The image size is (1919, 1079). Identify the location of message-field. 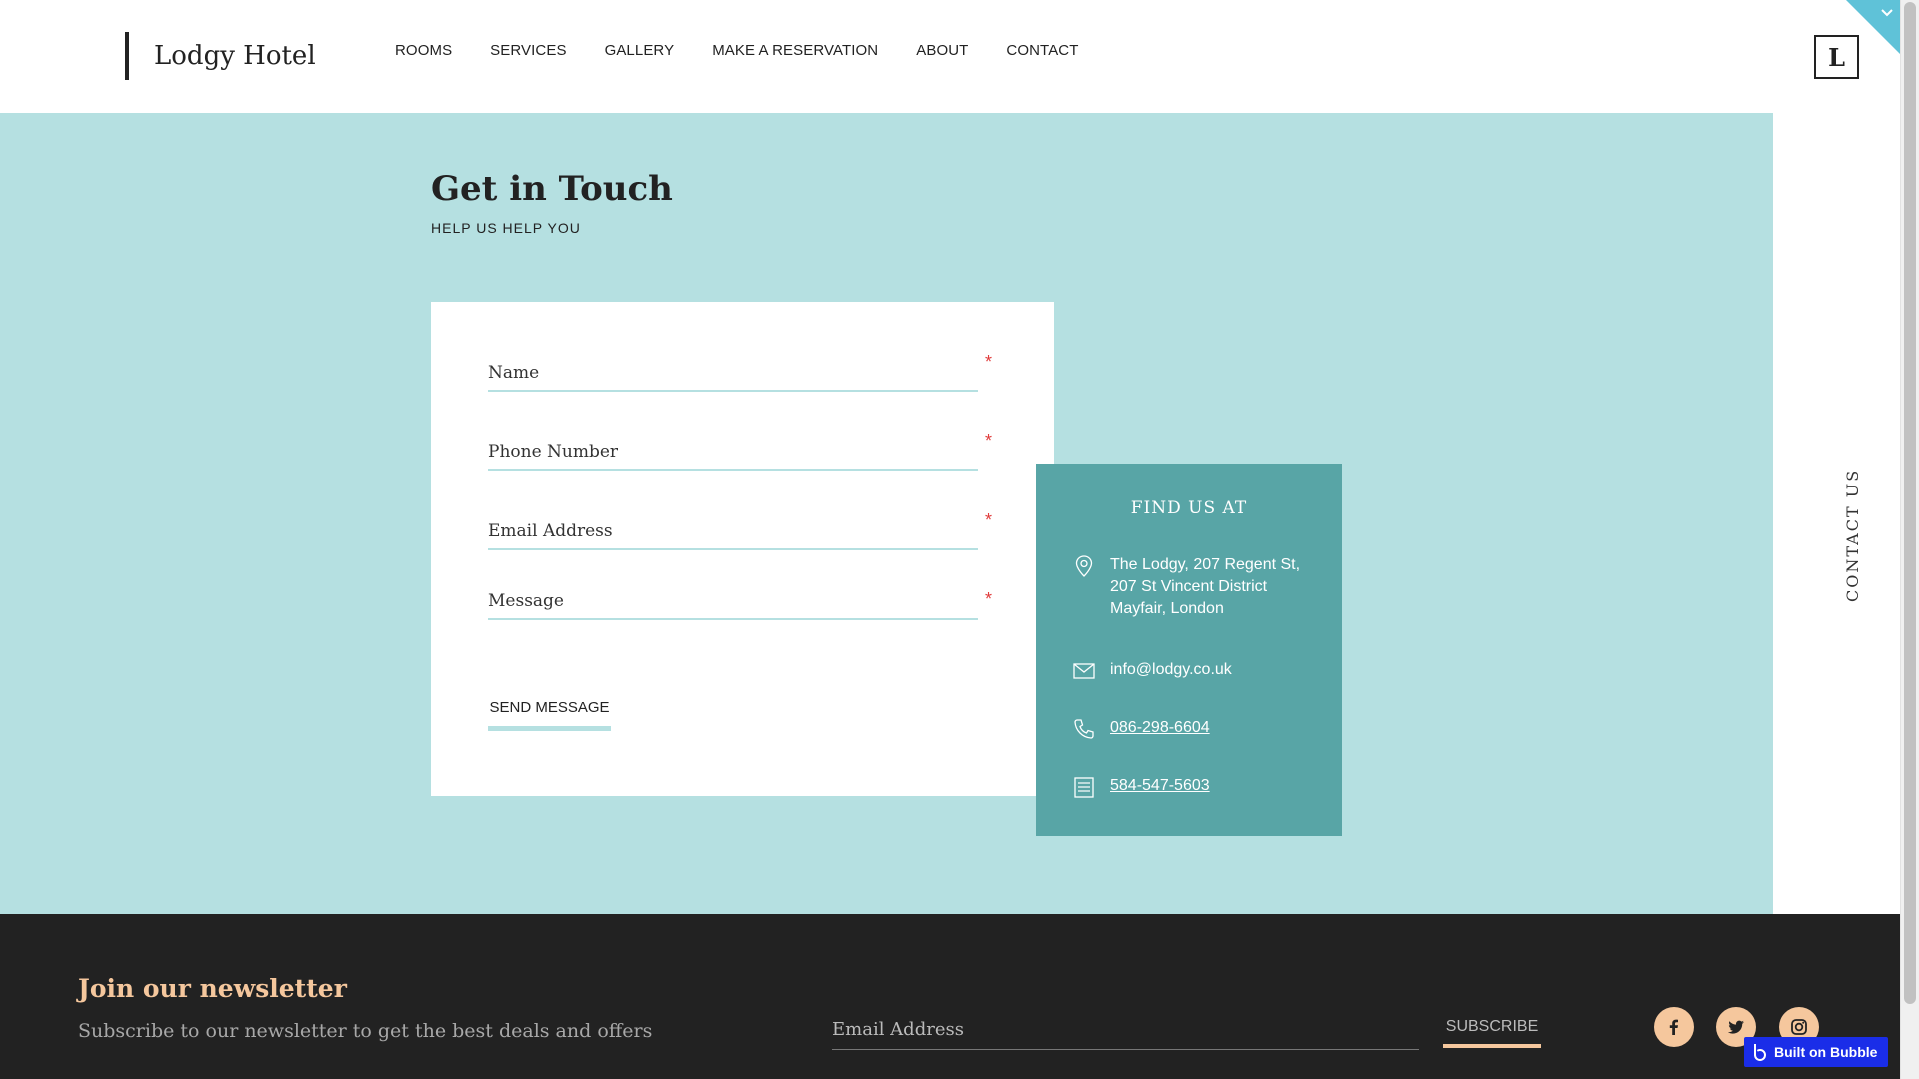
(733, 599).